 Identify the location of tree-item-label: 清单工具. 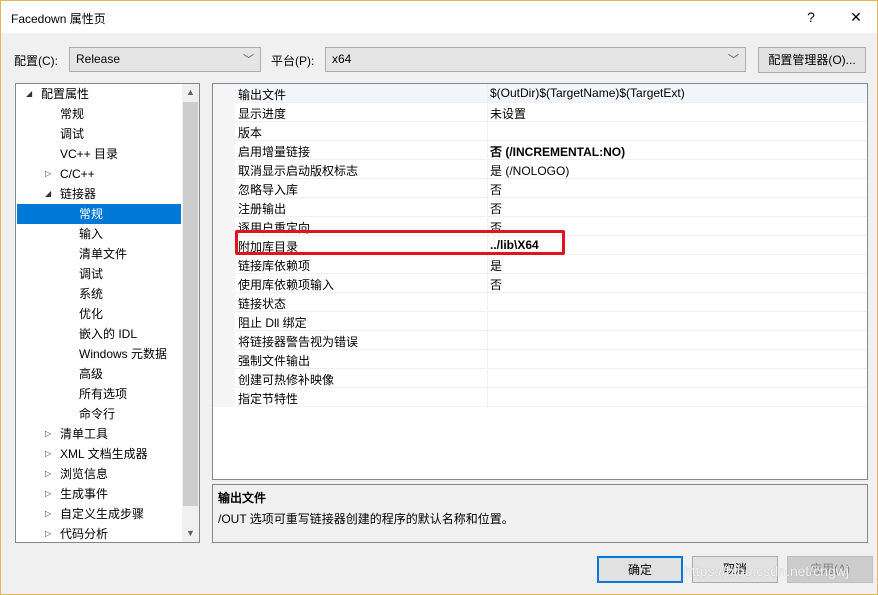
(84, 434).